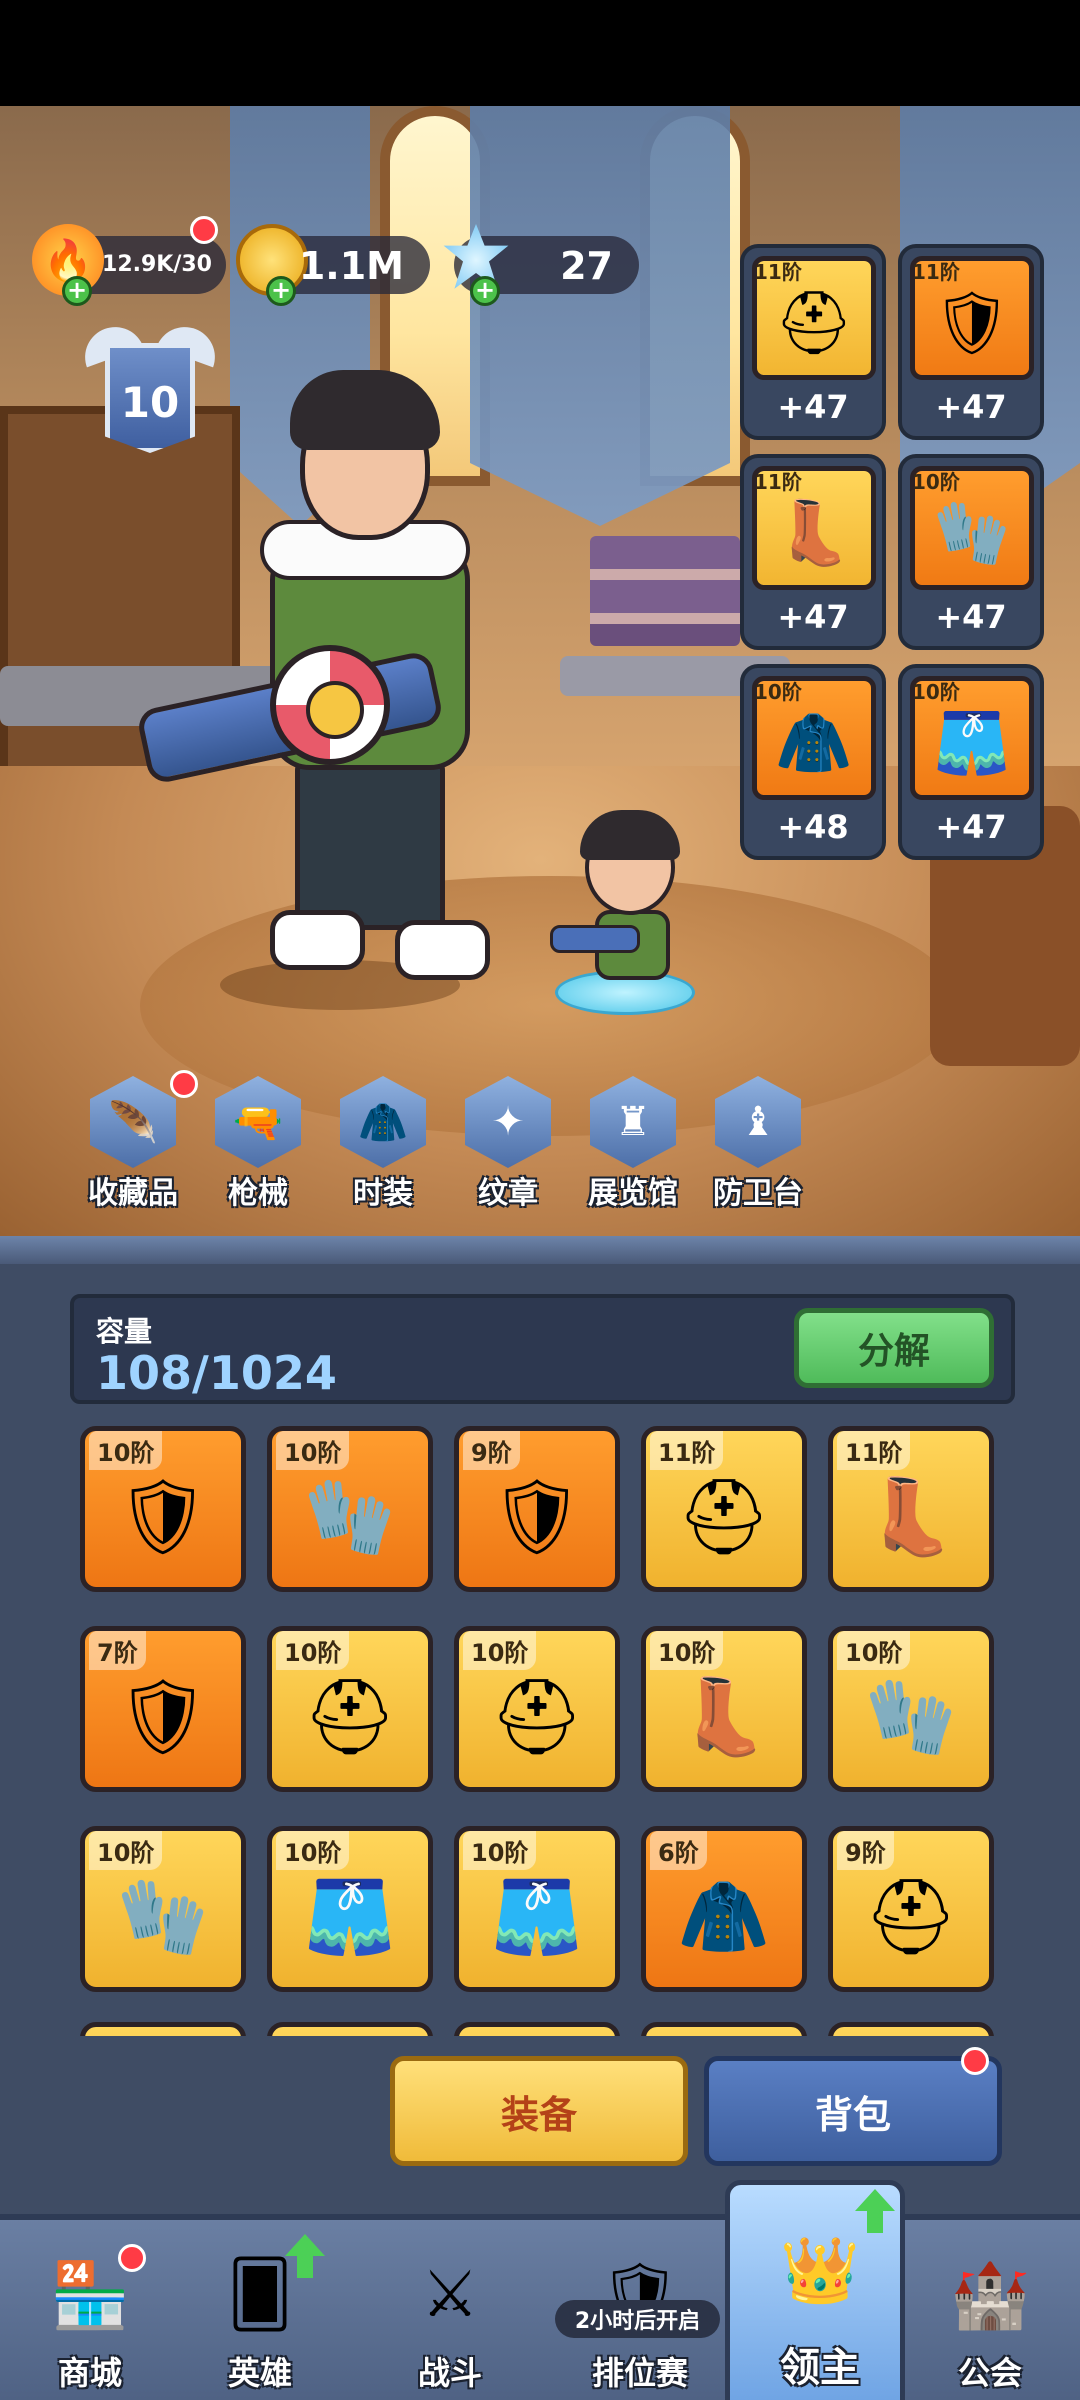 This screenshot has height=2400, width=1080. What do you see at coordinates (971, 617) in the screenshot?
I see `enhance-level: +47` at bounding box center [971, 617].